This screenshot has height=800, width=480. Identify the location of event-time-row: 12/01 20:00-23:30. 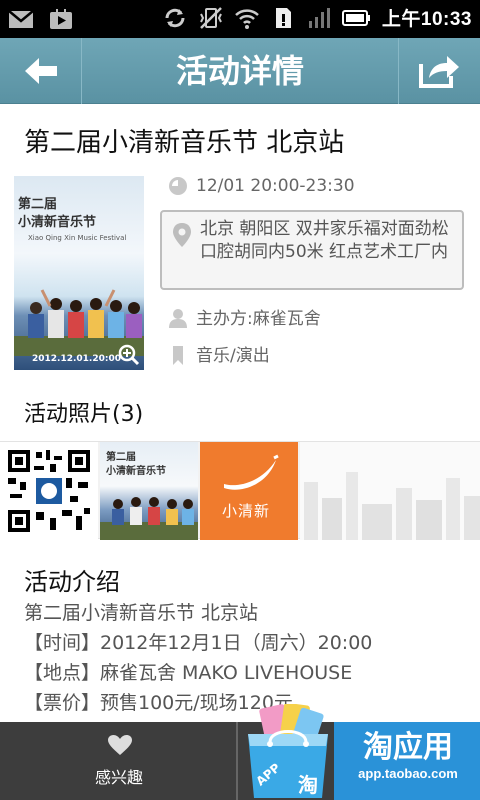
(261, 186).